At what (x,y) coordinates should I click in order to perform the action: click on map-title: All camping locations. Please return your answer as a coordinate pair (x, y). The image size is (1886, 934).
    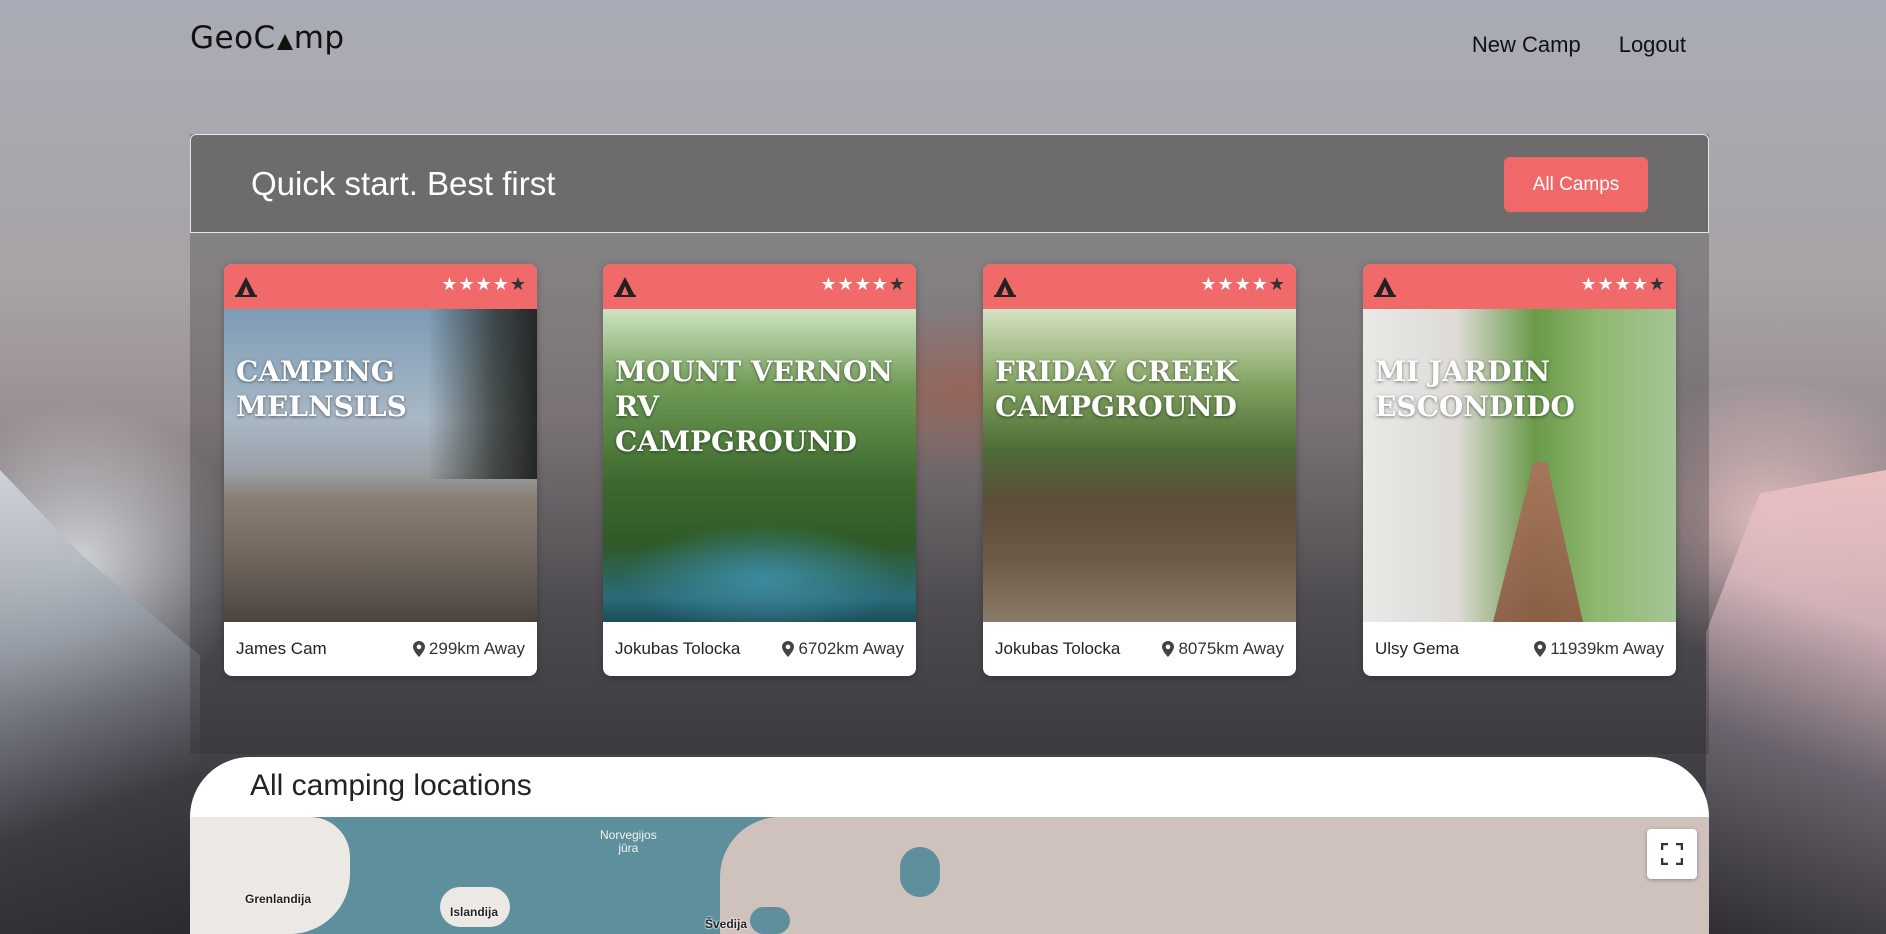
    Looking at the image, I should click on (391, 785).